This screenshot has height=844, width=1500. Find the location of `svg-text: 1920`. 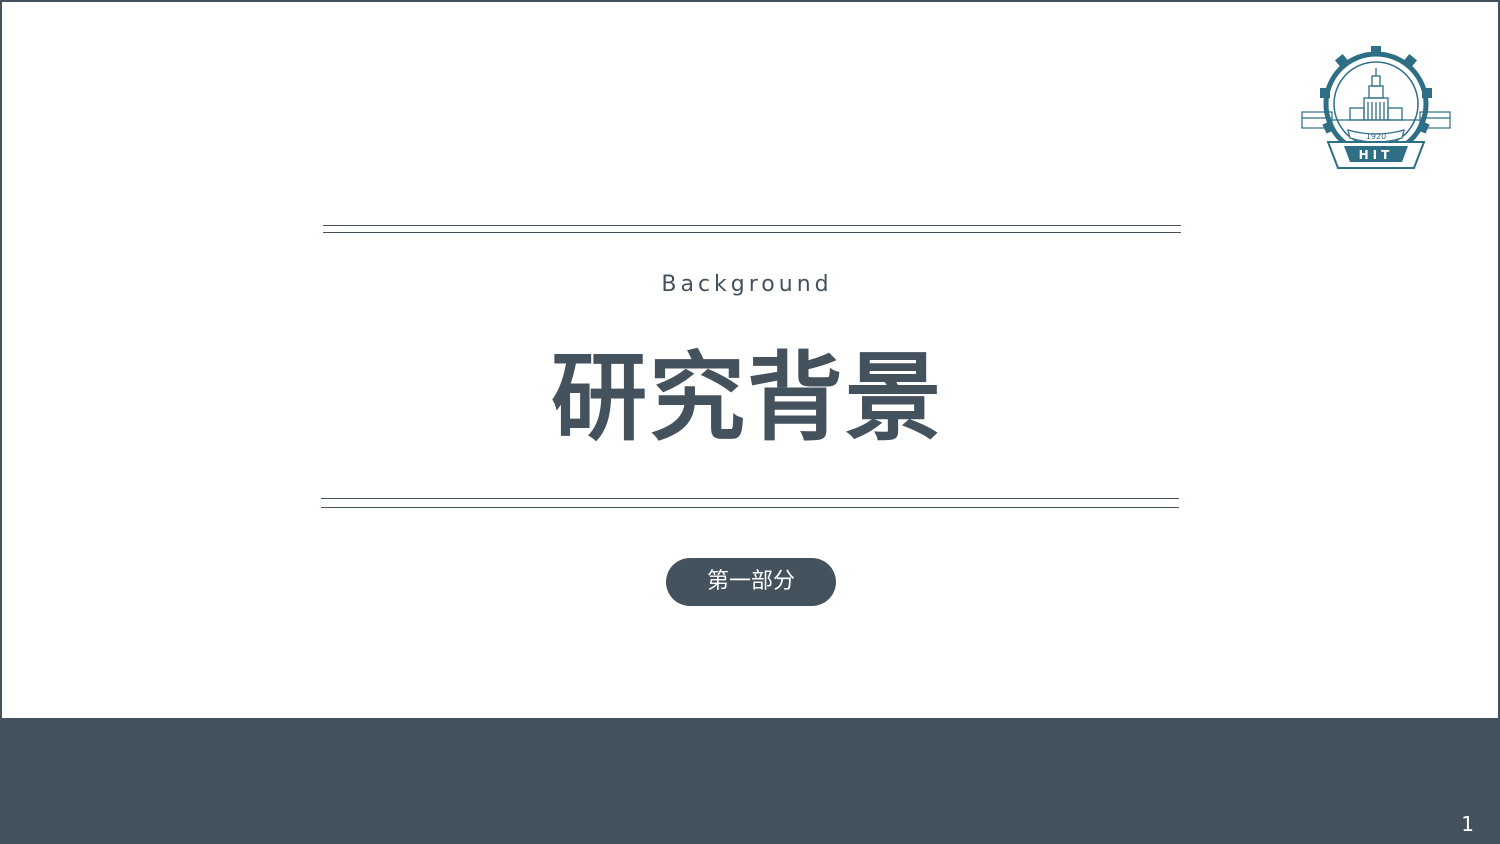

svg-text: 1920 is located at coordinates (1376, 136).